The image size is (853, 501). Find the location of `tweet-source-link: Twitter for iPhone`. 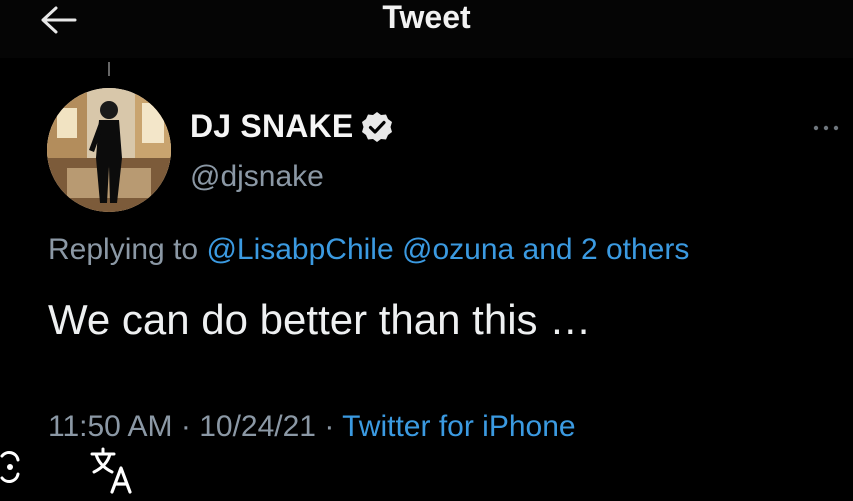

tweet-source-link: Twitter for iPhone is located at coordinates (458, 426).